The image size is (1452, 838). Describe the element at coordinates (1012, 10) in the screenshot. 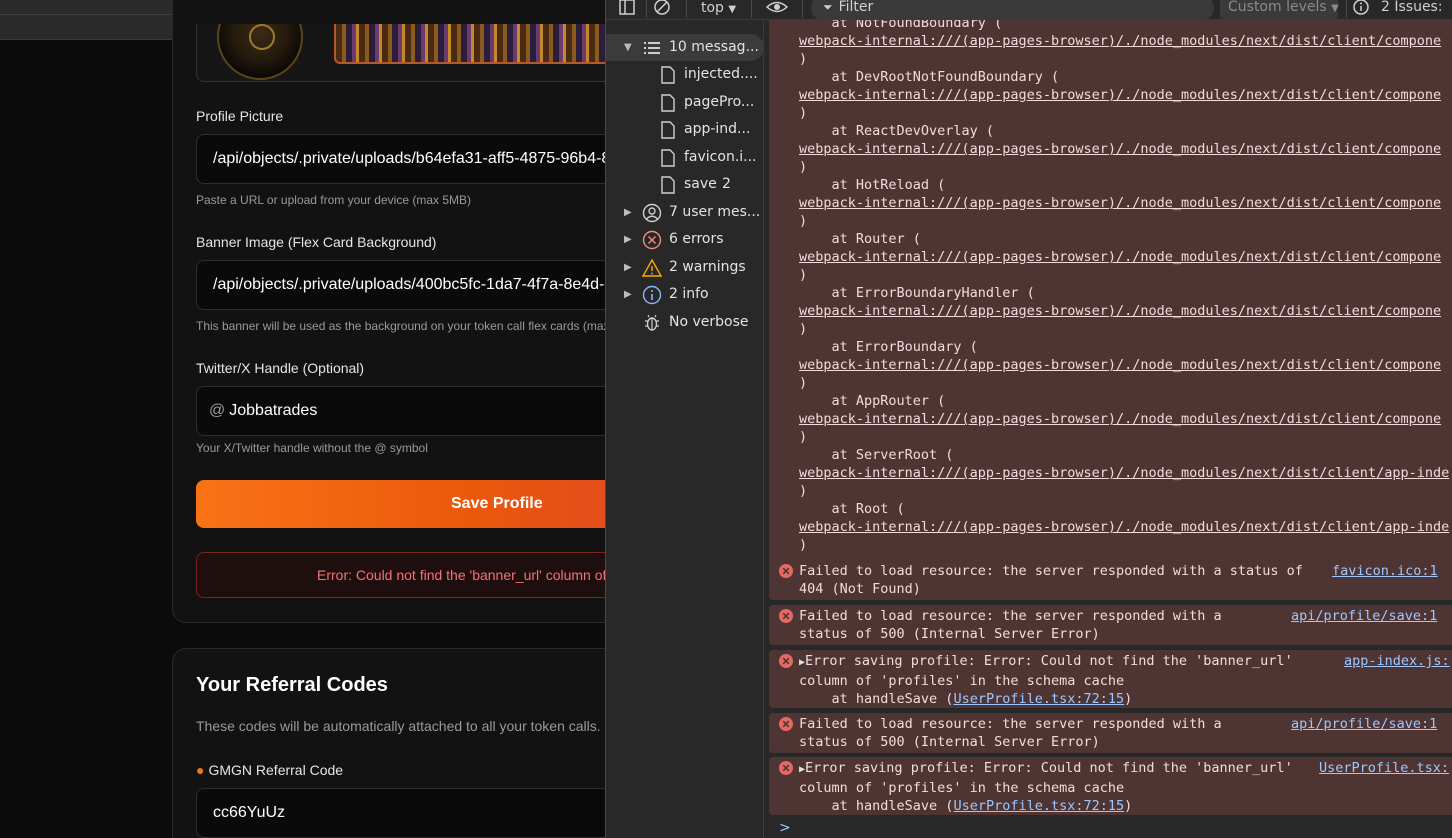

I see `filter-input: ⏷ Filter` at that location.